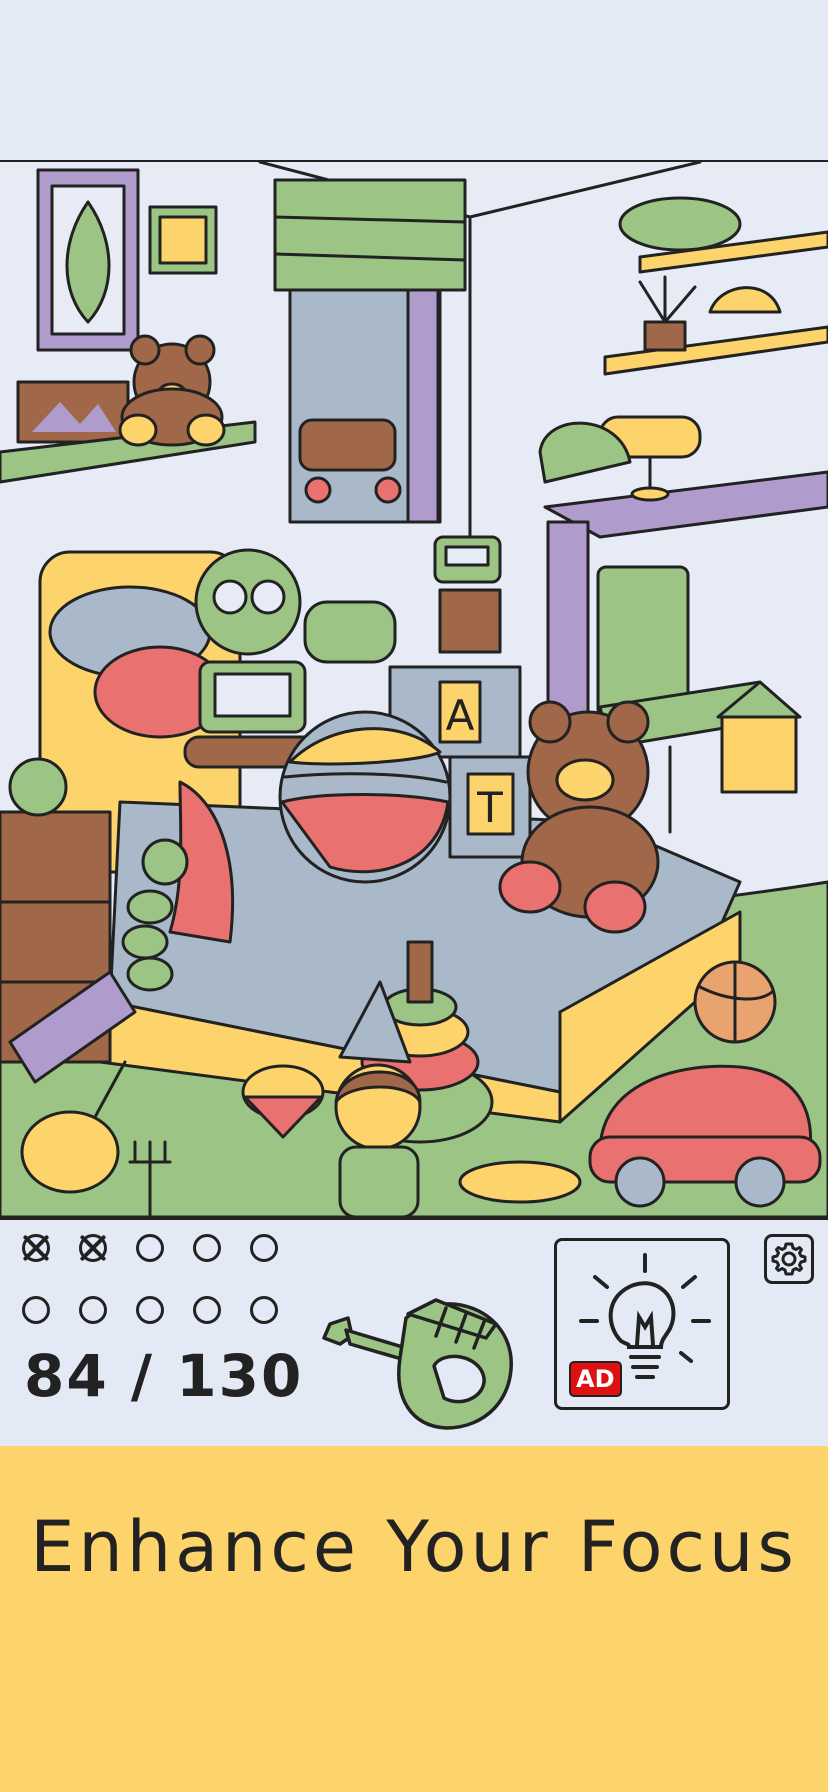 Image resolution: width=828 pixels, height=1792 pixels. Describe the element at coordinates (489, 807) in the screenshot. I see `svg-text: T` at that location.